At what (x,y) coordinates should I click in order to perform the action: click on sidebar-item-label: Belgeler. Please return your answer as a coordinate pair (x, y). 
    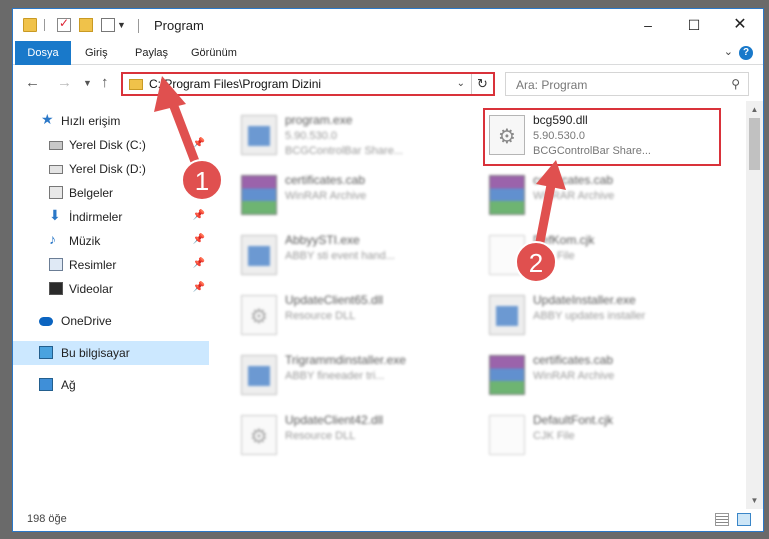
    Looking at the image, I should click on (91, 193).